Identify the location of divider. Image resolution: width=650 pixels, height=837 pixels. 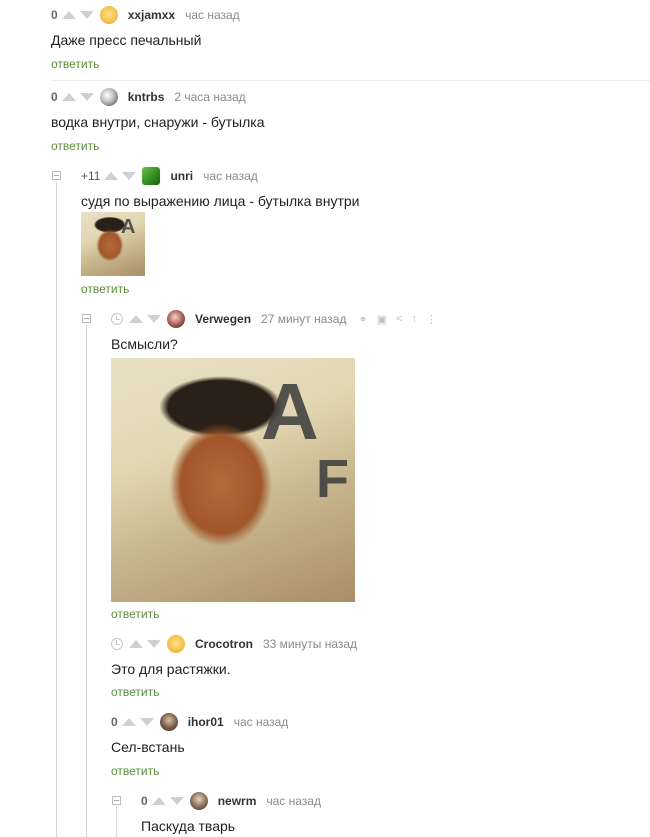
(350, 80).